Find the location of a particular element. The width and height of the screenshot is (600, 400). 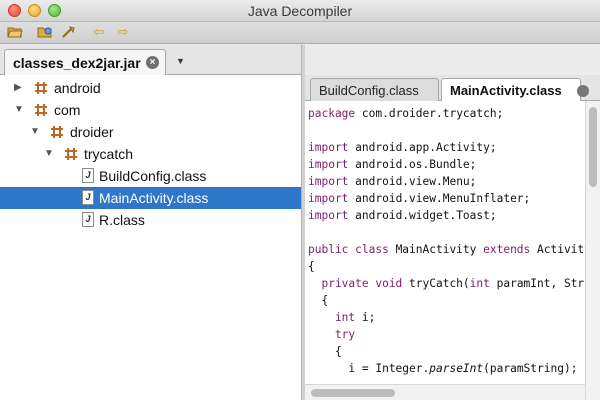

file-tab-bar: classes_dex2jar.jar × ▼ is located at coordinates (150, 60).